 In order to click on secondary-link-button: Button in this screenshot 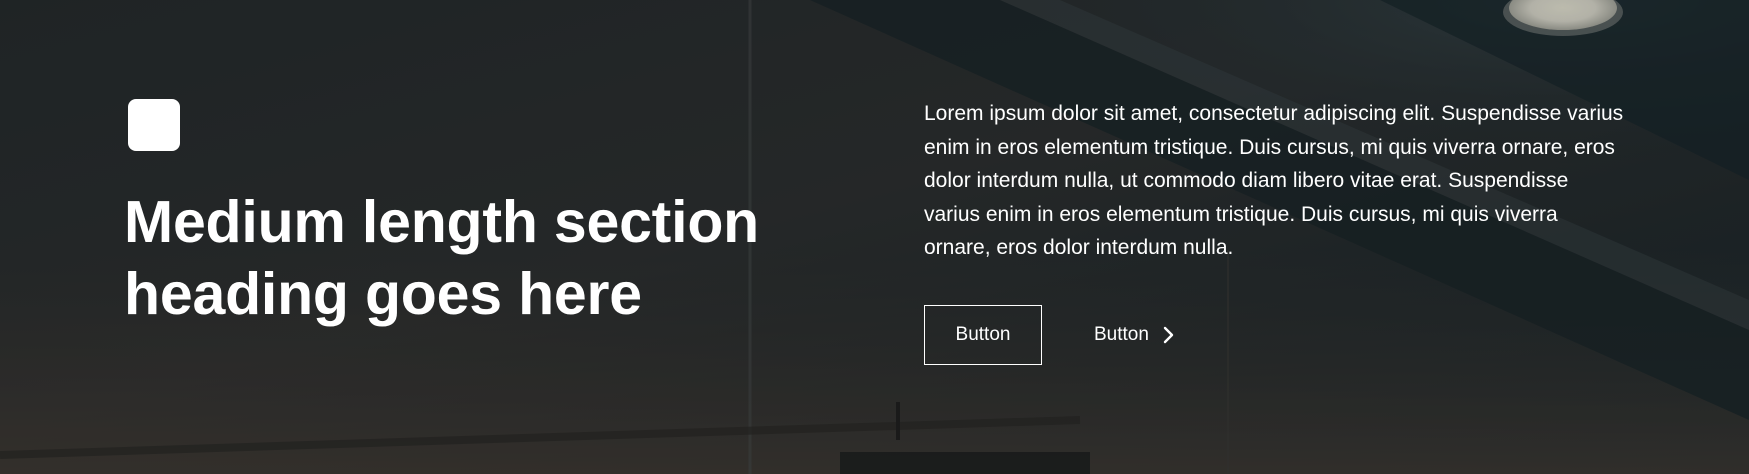, I will do `click(1135, 335)`.